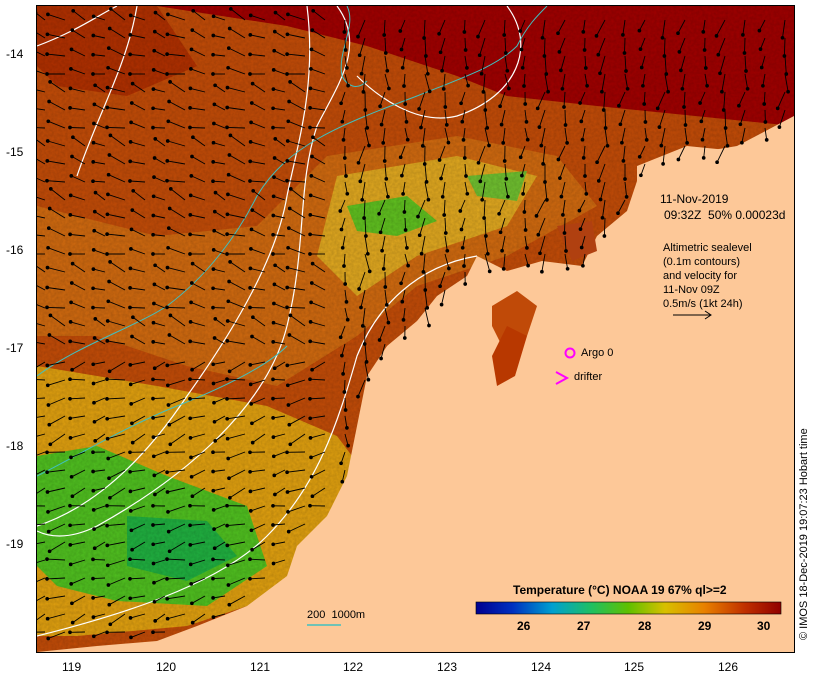 The width and height of the screenshot is (820, 680). What do you see at coordinates (15, 152) in the screenshot?
I see `lat-label-15: -15` at bounding box center [15, 152].